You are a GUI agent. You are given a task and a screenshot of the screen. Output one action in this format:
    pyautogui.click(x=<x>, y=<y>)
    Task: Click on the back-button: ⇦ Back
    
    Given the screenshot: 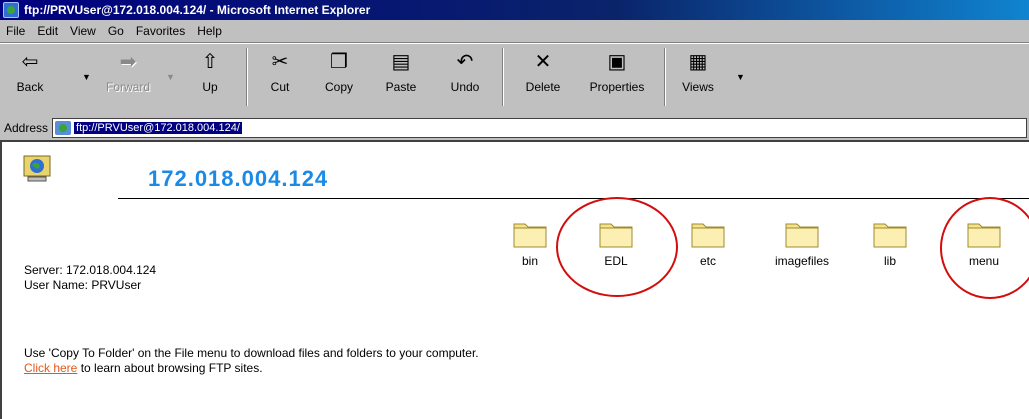 What is the action you would take?
    pyautogui.click(x=30, y=78)
    